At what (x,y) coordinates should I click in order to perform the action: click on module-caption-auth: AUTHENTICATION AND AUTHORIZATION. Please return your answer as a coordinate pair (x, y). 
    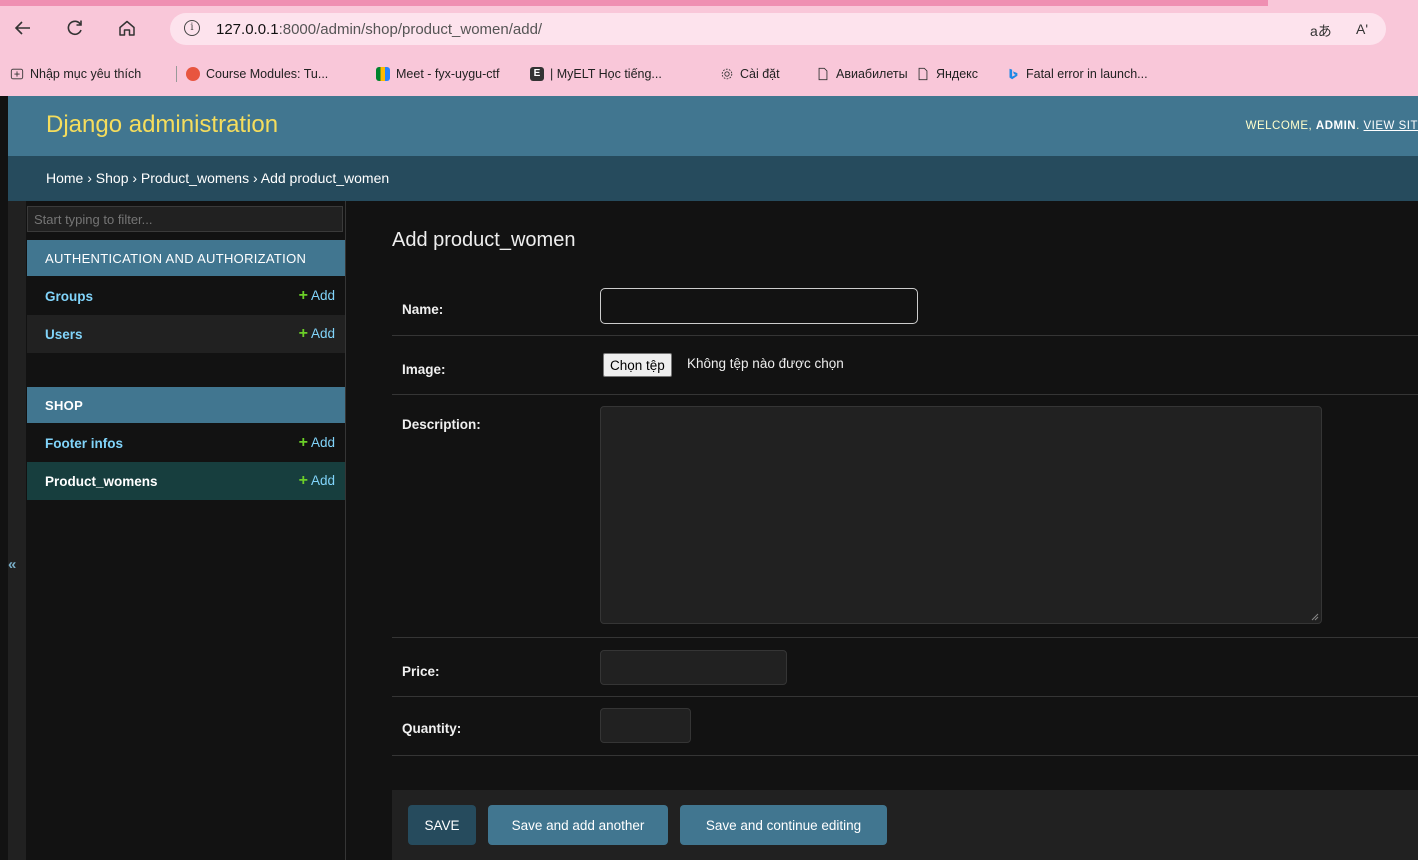
    Looking at the image, I should click on (186, 258).